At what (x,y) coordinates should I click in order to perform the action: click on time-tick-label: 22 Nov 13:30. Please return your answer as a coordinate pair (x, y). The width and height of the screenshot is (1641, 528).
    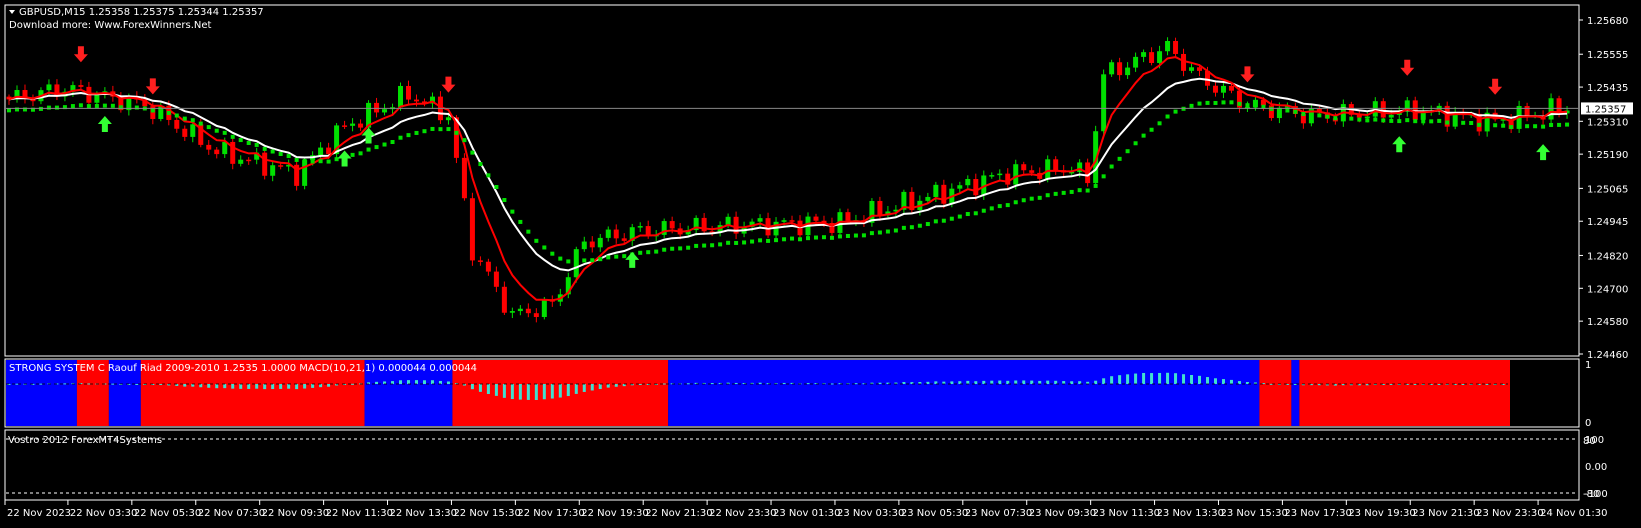
    Looking at the image, I should click on (423, 513).